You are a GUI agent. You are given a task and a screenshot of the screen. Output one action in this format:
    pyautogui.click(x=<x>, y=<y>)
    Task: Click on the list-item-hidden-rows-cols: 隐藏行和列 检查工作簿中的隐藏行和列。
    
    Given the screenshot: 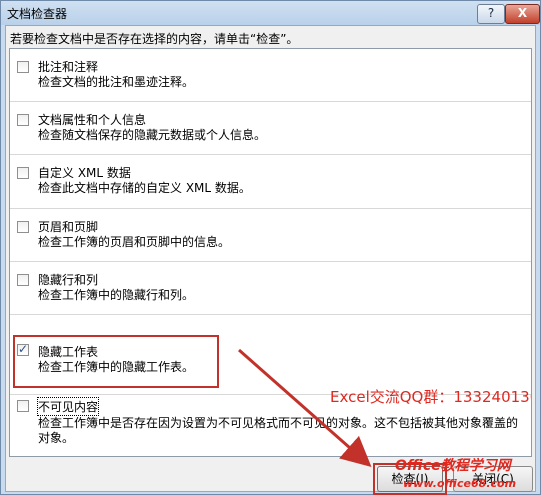 What is the action you would take?
    pyautogui.click(x=270, y=288)
    